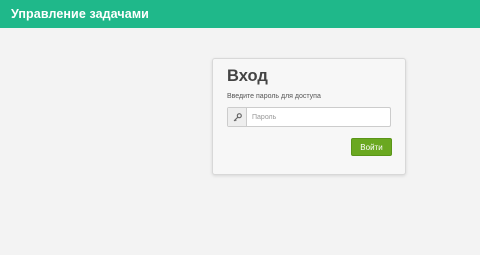 The image size is (480, 255). I want to click on password-field-group, so click(309, 117).